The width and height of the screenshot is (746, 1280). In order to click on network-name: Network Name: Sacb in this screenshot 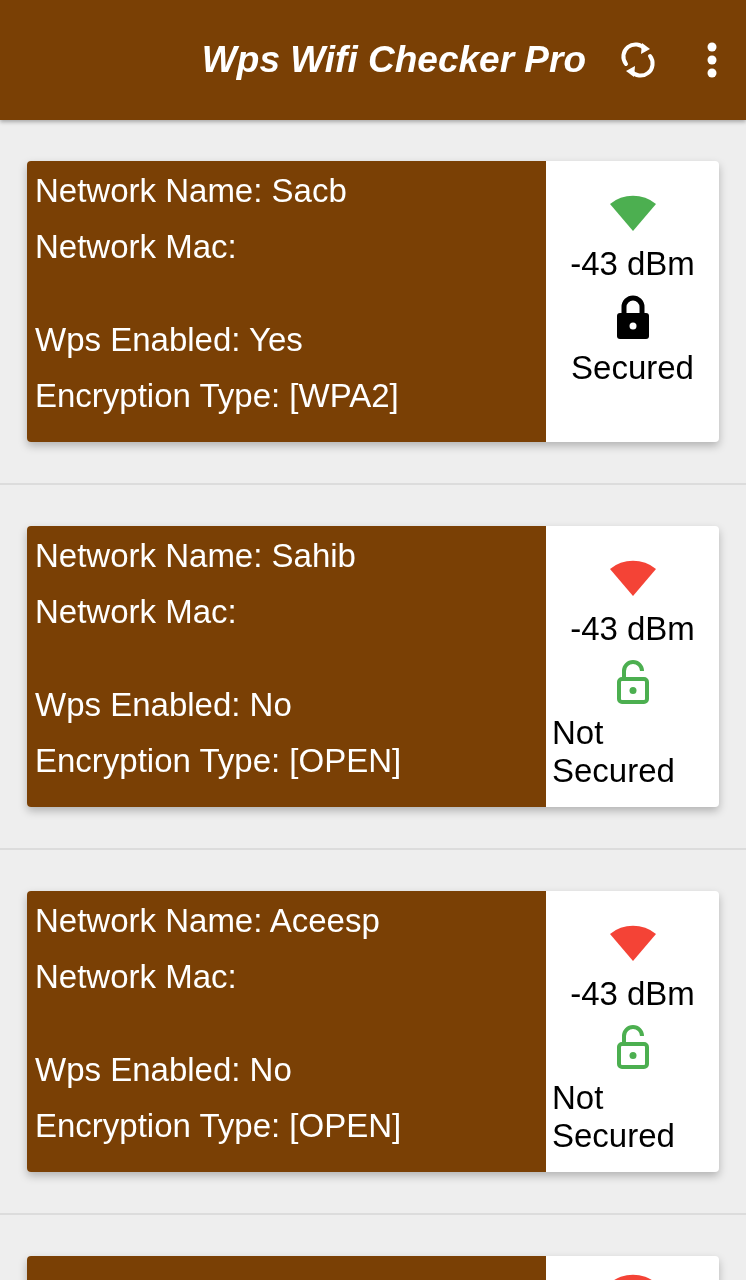, I will do `click(191, 191)`.